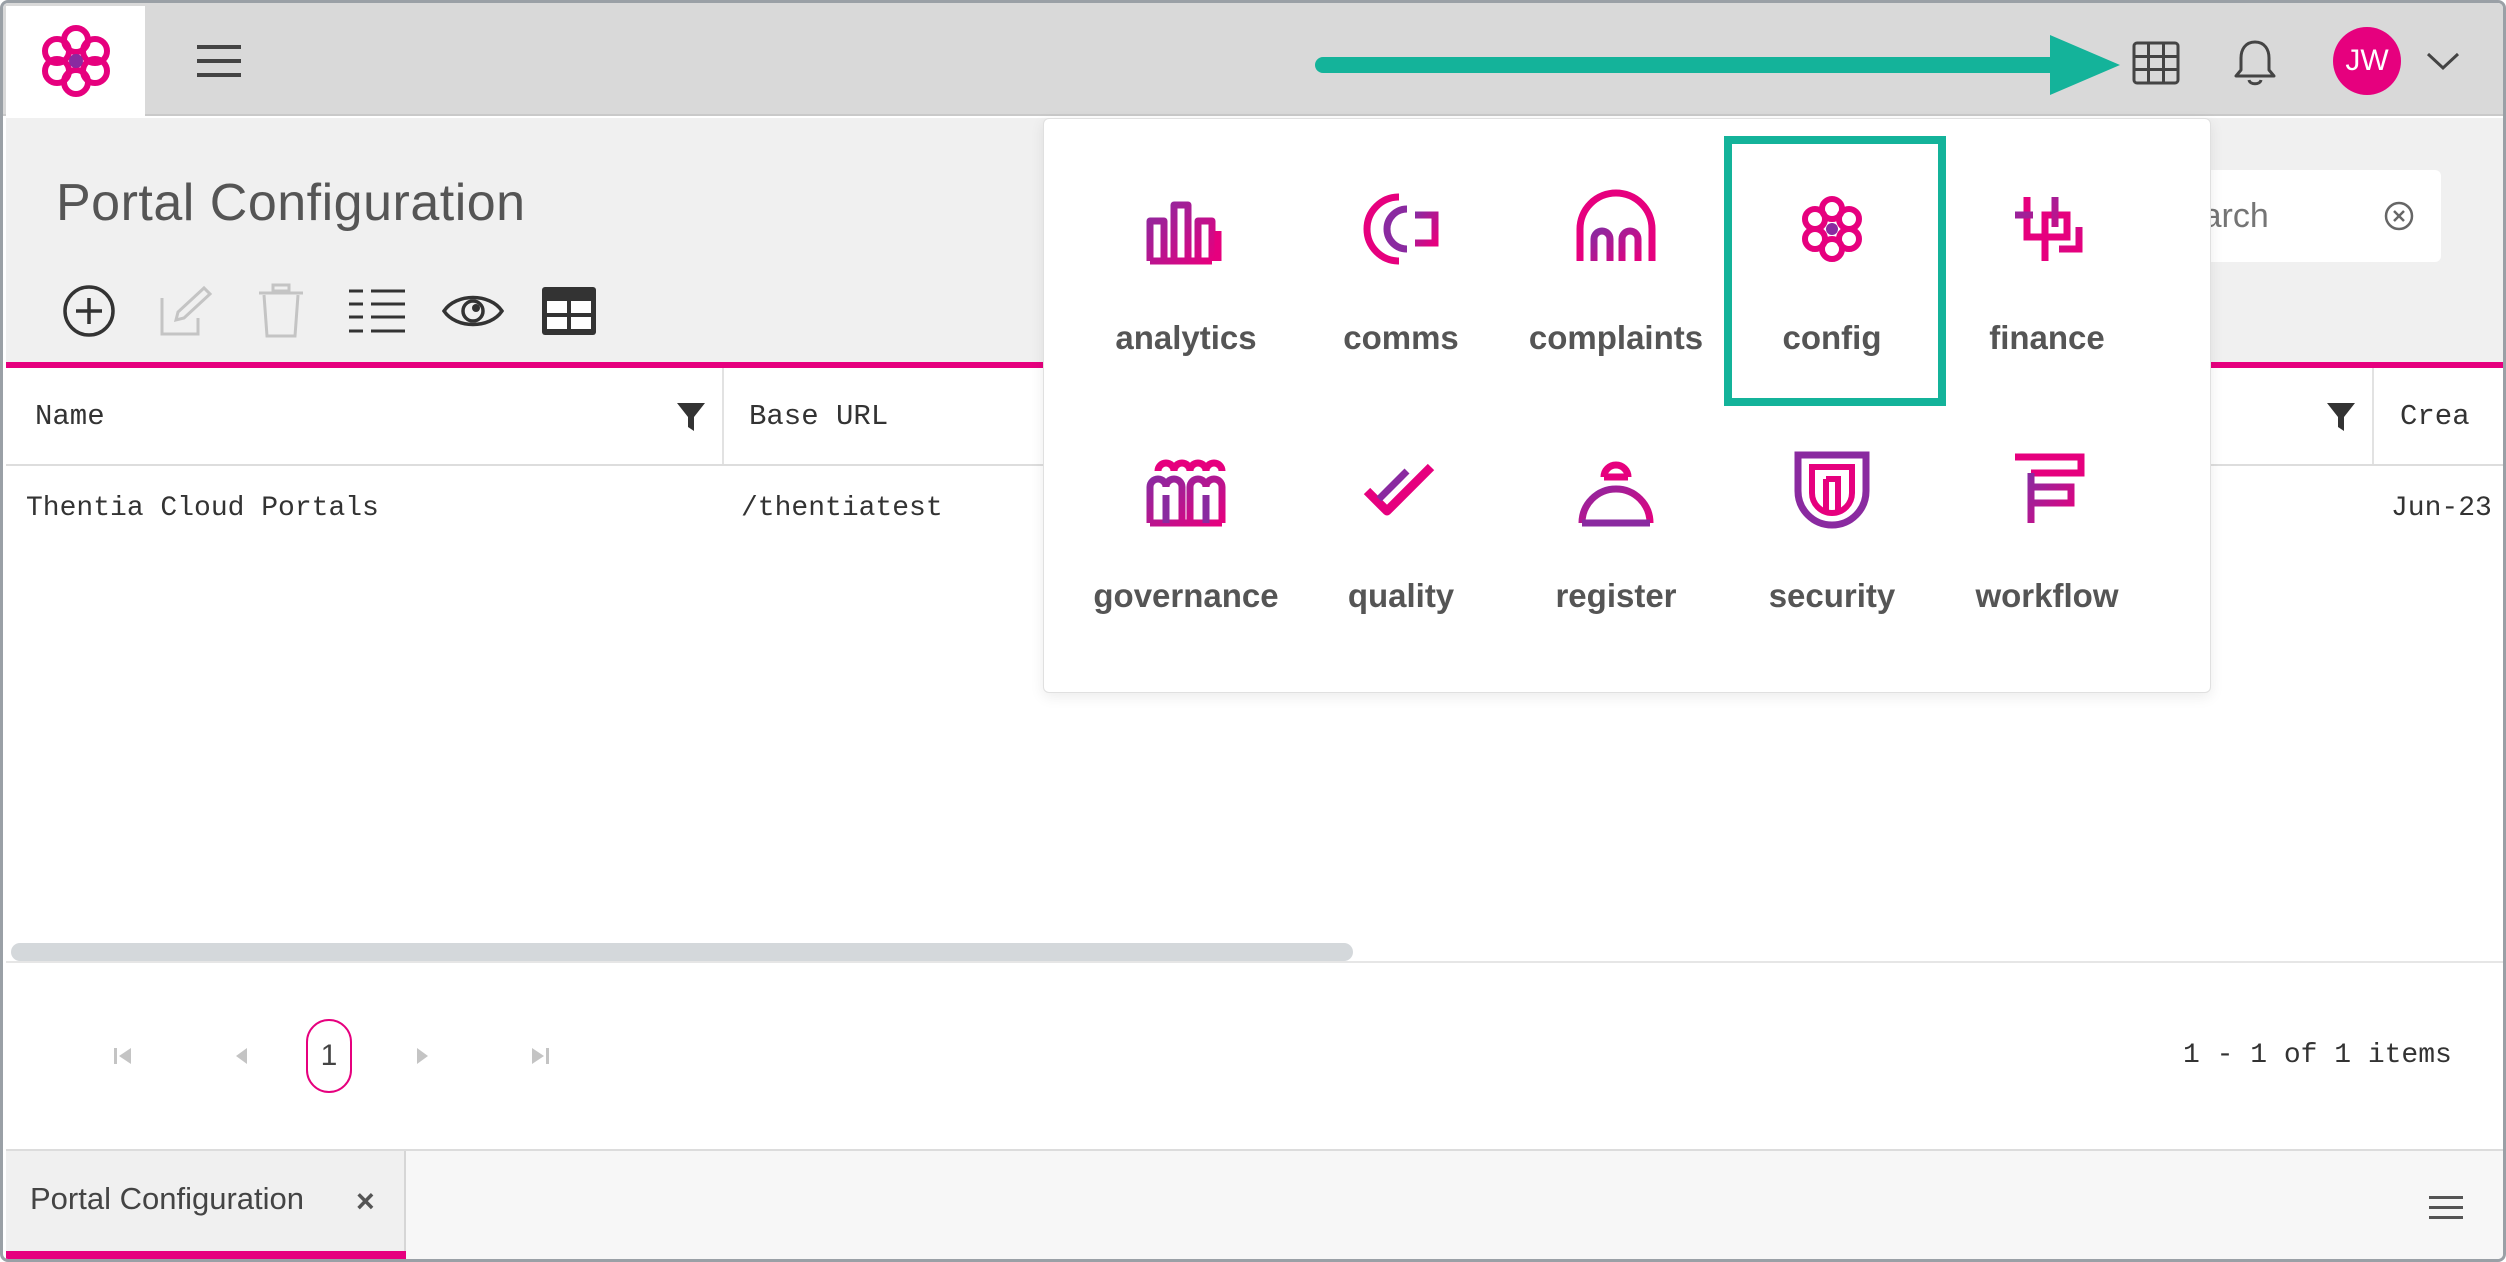  I want to click on column-header-created: Crea, so click(2435, 416).